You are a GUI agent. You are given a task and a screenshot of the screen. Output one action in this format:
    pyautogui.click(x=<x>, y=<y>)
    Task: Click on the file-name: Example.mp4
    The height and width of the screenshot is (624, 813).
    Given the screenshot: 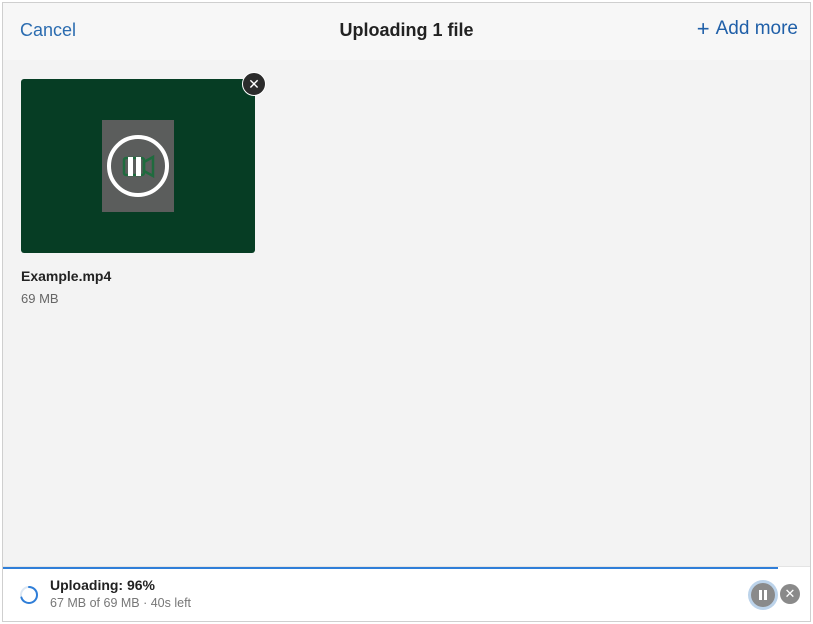 What is the action you would take?
    pyautogui.click(x=66, y=276)
    